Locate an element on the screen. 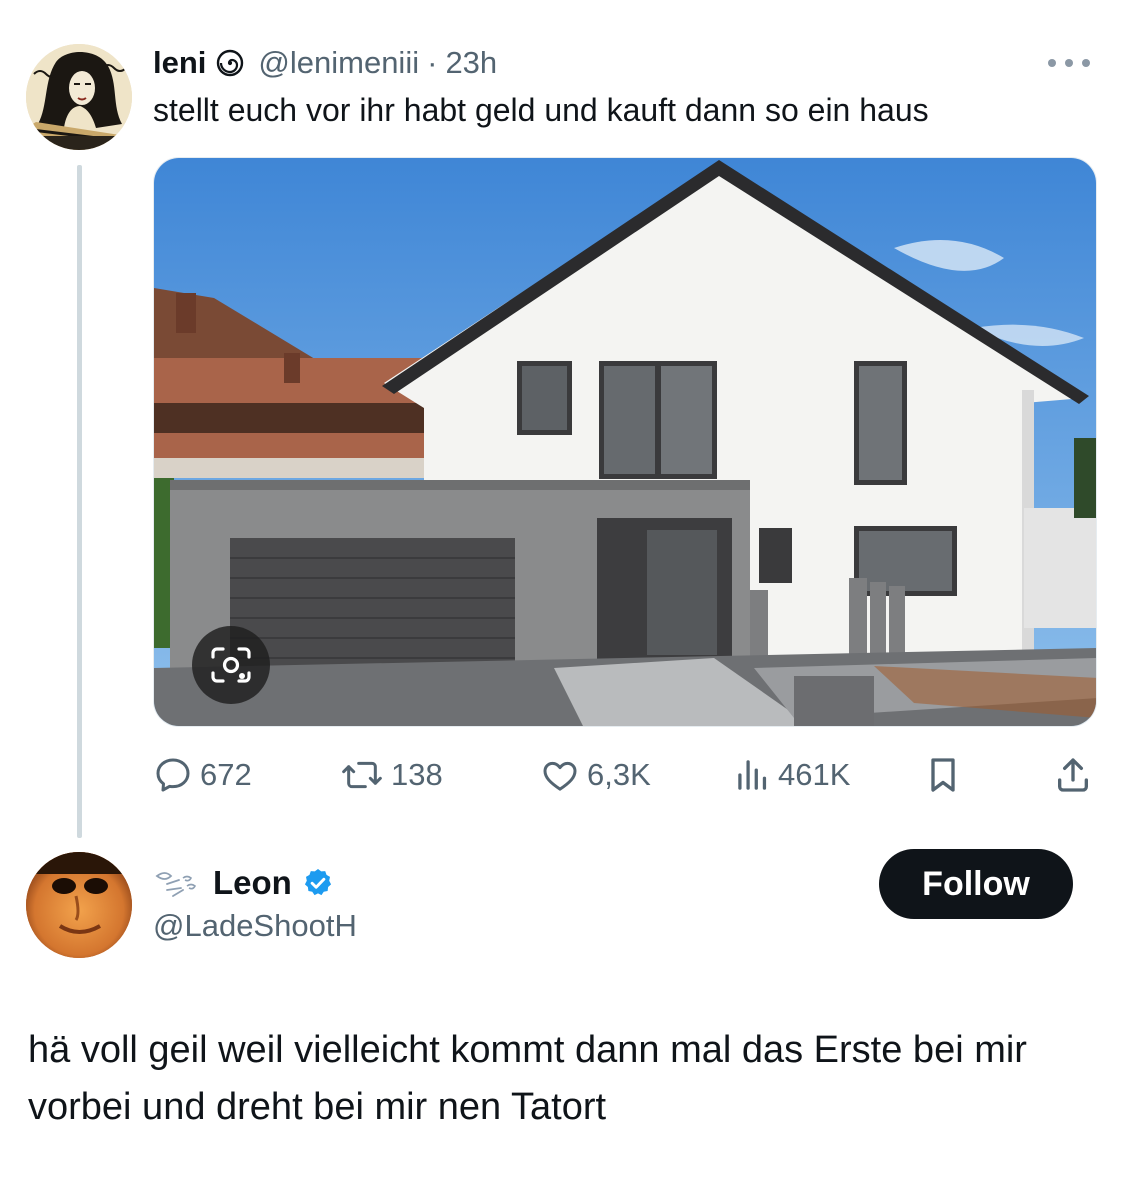  views-button: 461K is located at coordinates (792, 775).